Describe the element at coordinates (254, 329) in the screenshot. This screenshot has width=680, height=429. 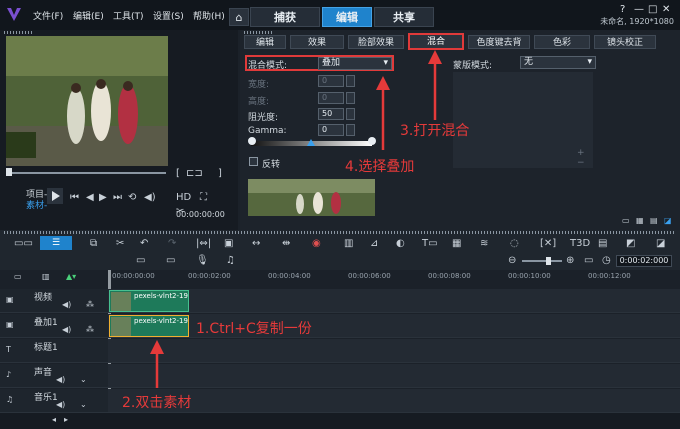
I see `annotation-step1: 1.Ctrl+C复制一份` at that location.